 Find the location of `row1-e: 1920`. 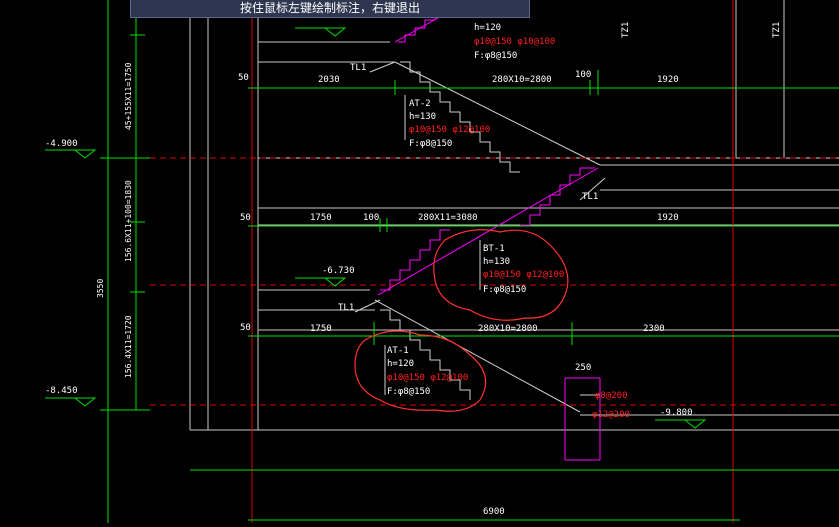

row1-e: 1920 is located at coordinates (668, 80).